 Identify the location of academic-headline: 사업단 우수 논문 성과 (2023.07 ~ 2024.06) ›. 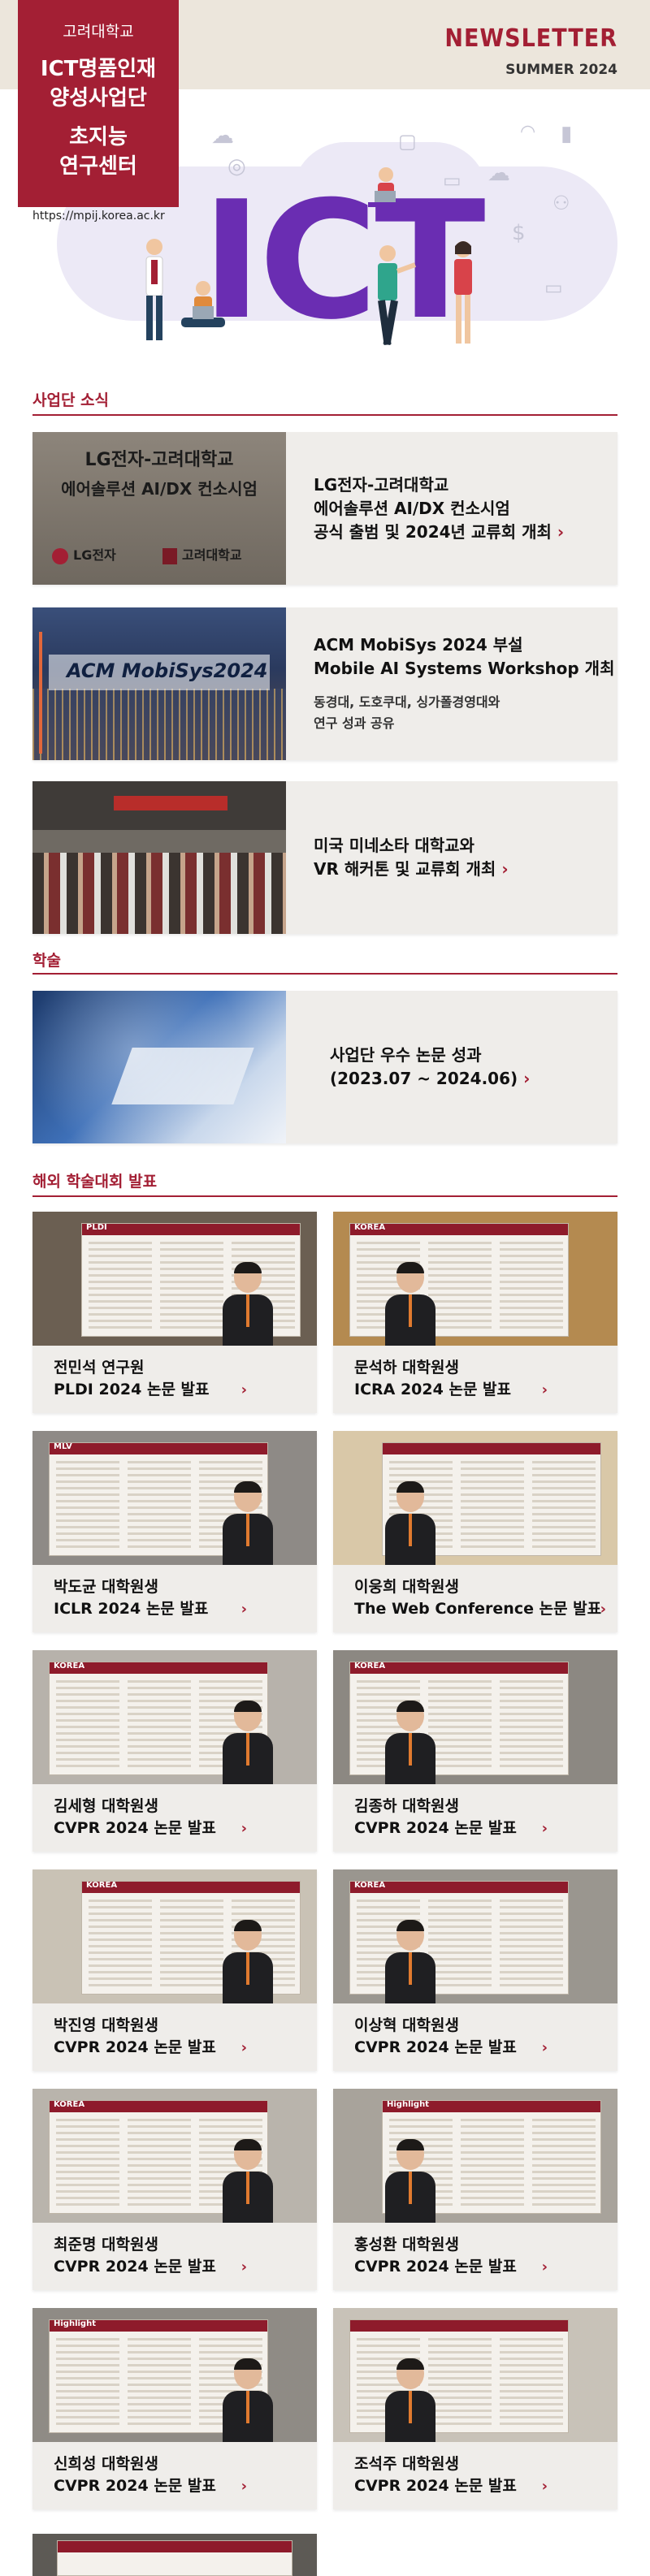
(474, 1067).